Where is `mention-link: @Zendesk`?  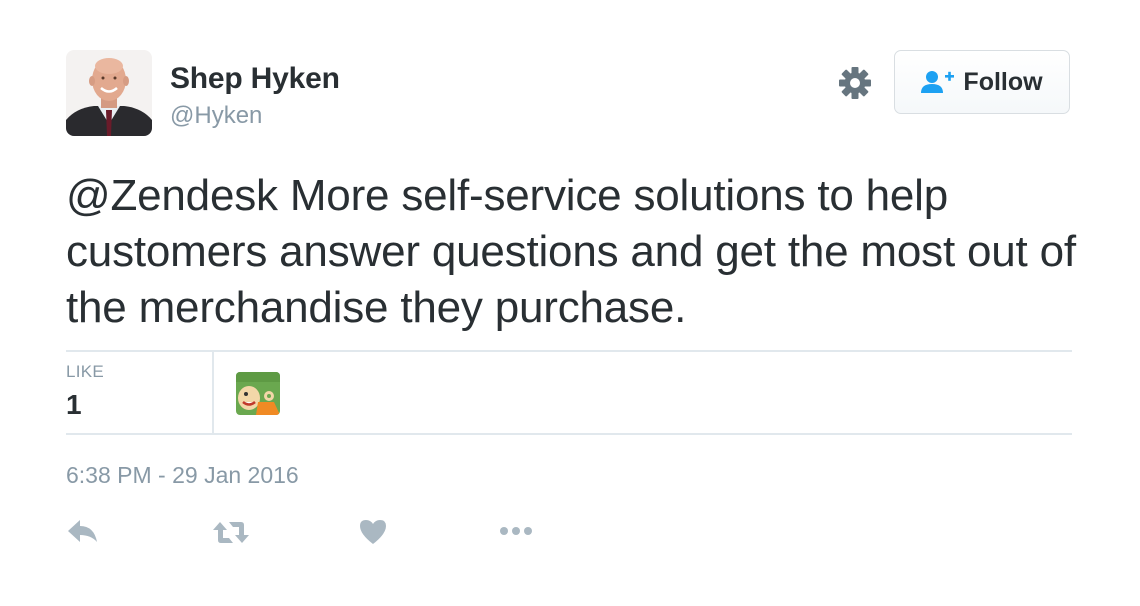
mention-link: @Zendesk is located at coordinates (172, 195).